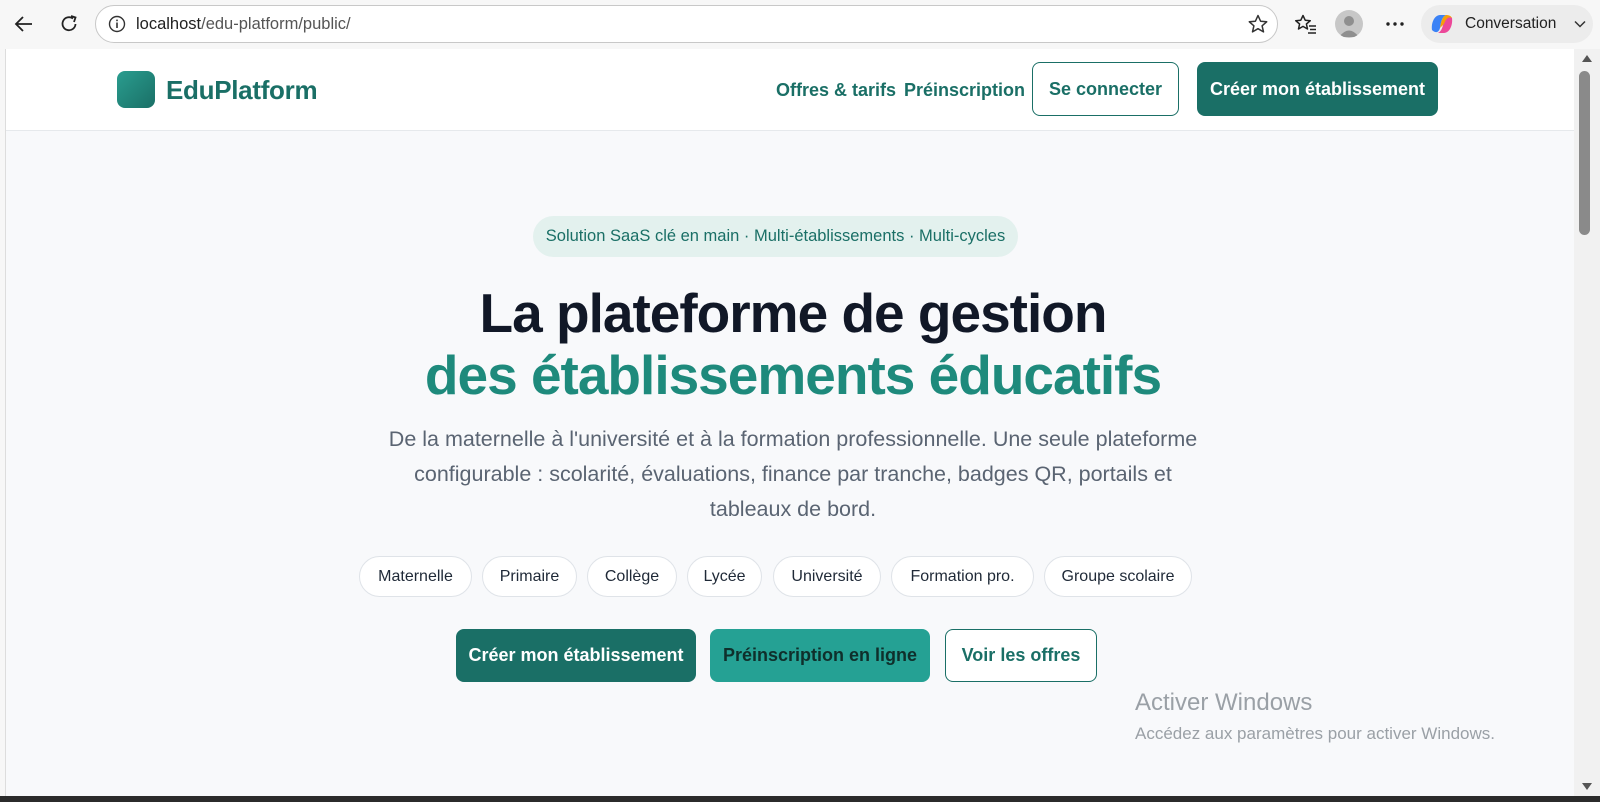 The height and width of the screenshot is (802, 1600). Describe the element at coordinates (800, 799) in the screenshot. I see `taskbar-edge` at that location.